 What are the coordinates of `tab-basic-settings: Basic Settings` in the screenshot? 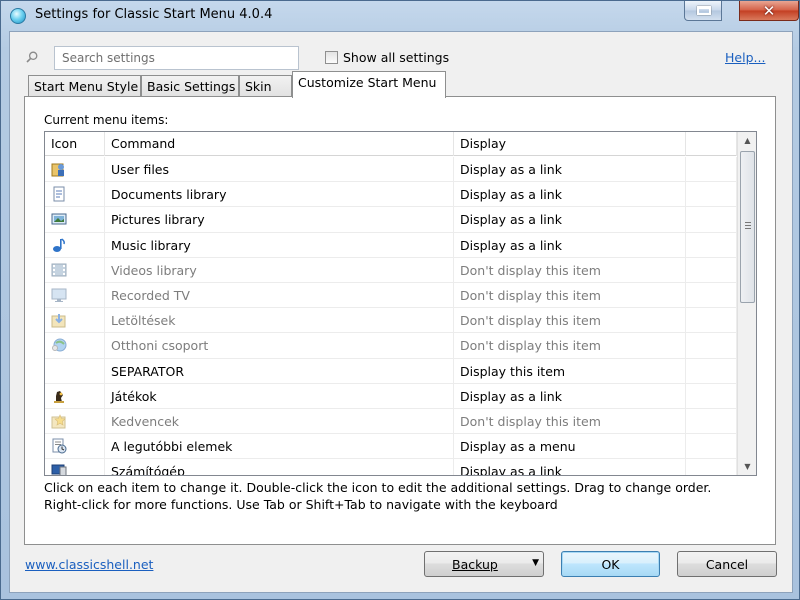 It's located at (190, 86).